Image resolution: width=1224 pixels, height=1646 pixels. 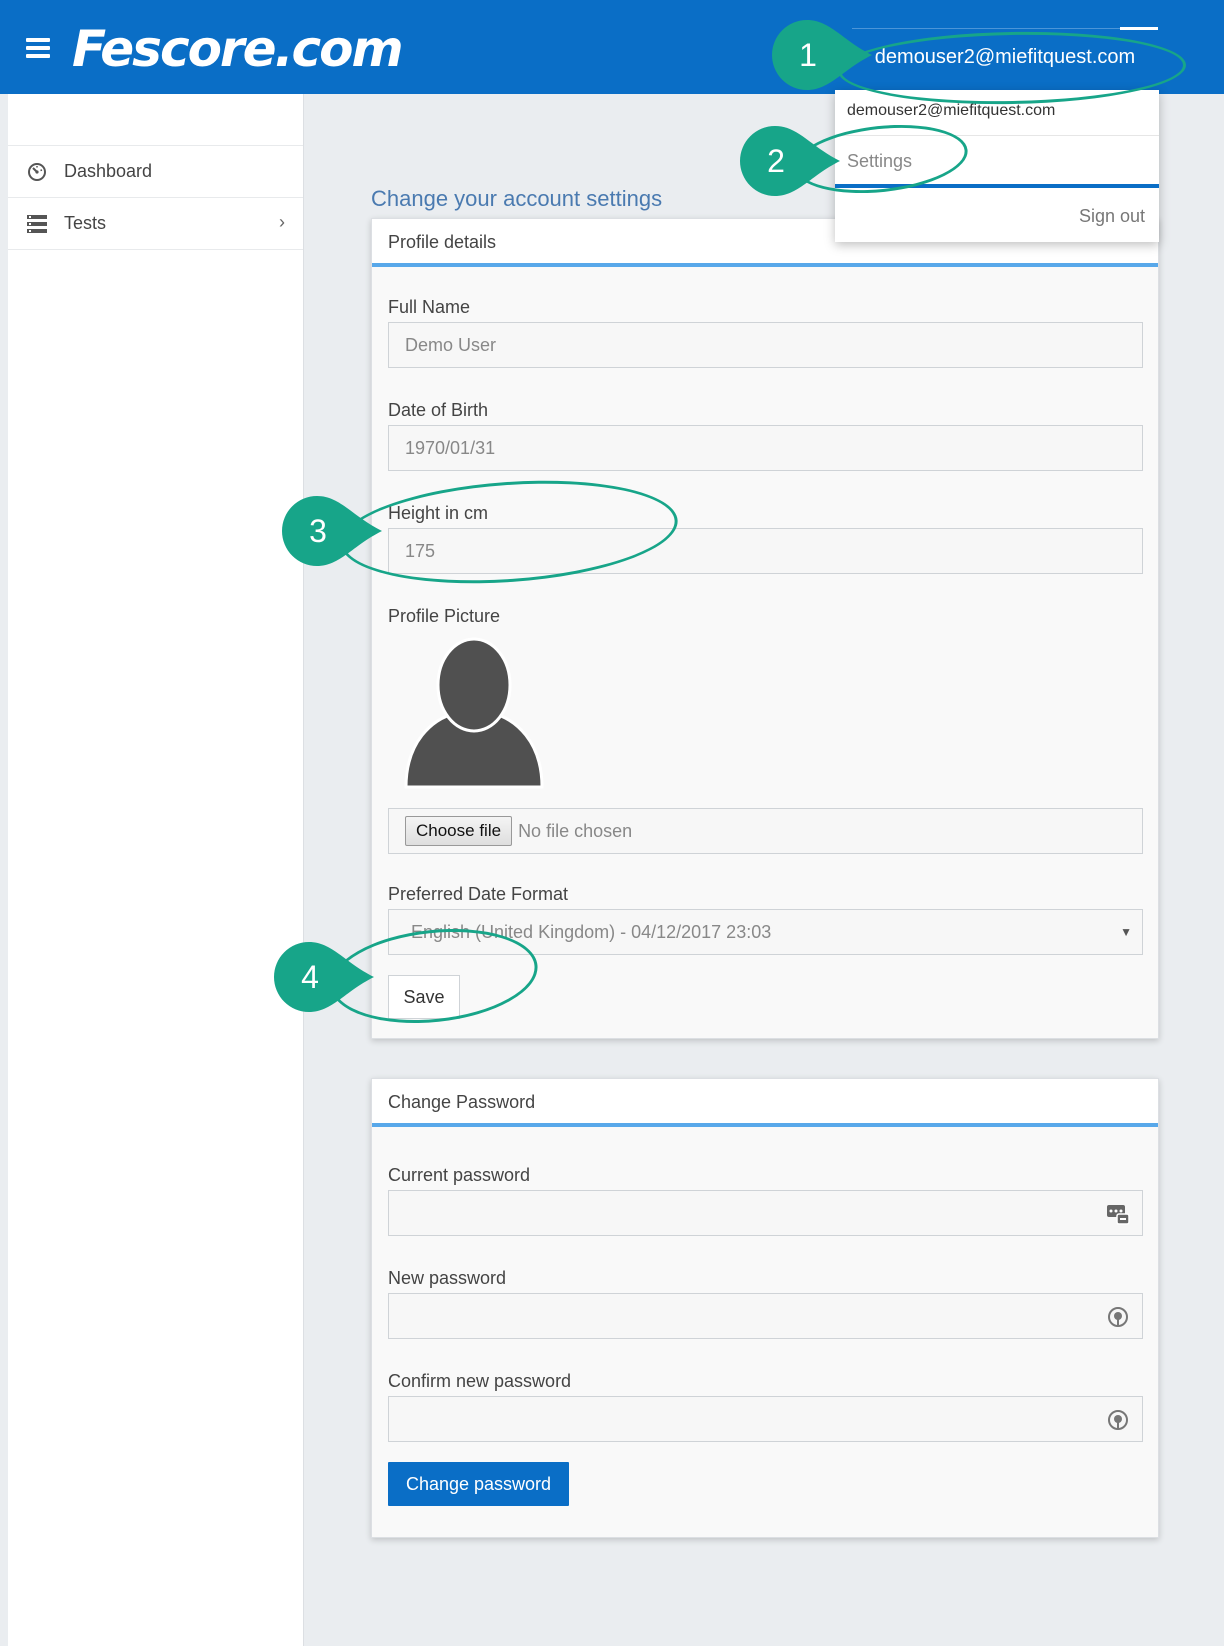 What do you see at coordinates (155, 224) in the screenshot?
I see `sidebar-item-tests: Tests ›` at bounding box center [155, 224].